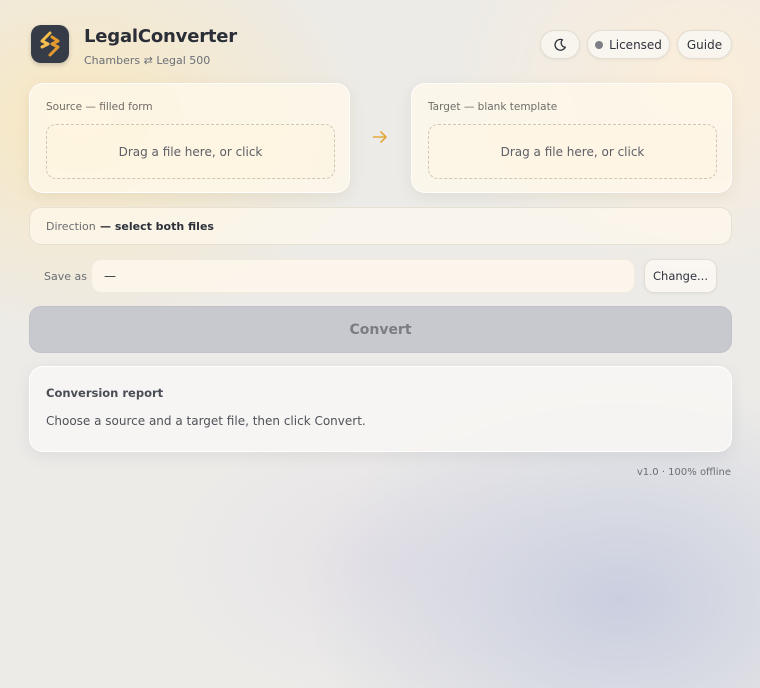 The image size is (760, 688). Describe the element at coordinates (380, 226) in the screenshot. I see `direction-bar: Direction — select both files` at that location.